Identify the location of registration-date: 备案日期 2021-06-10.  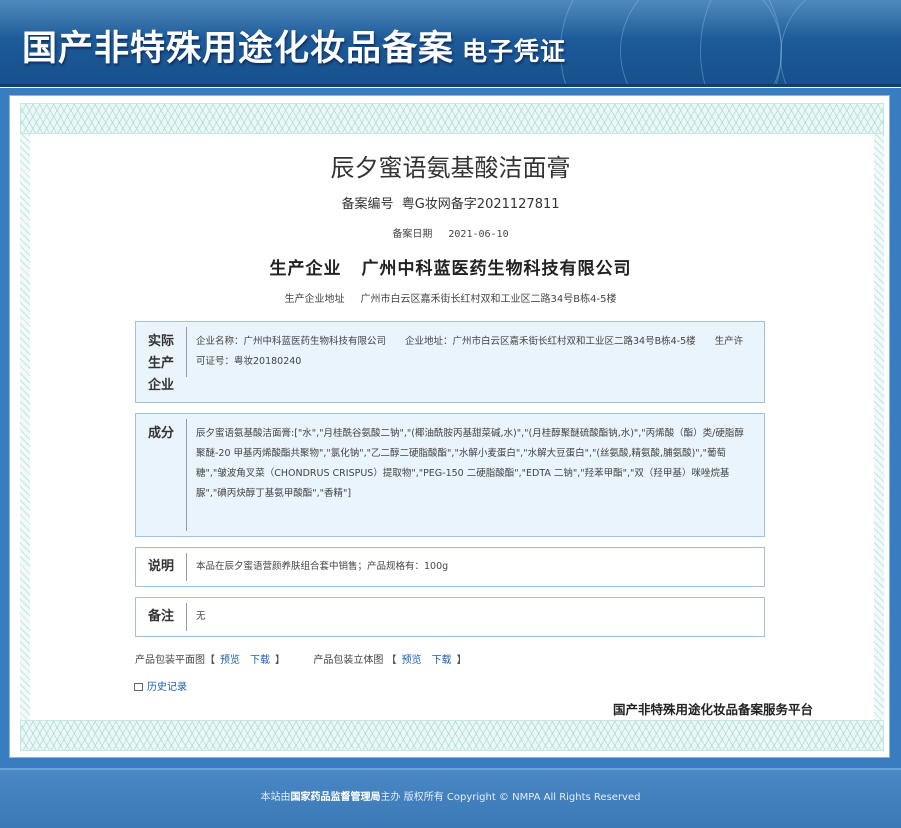
(450, 232).